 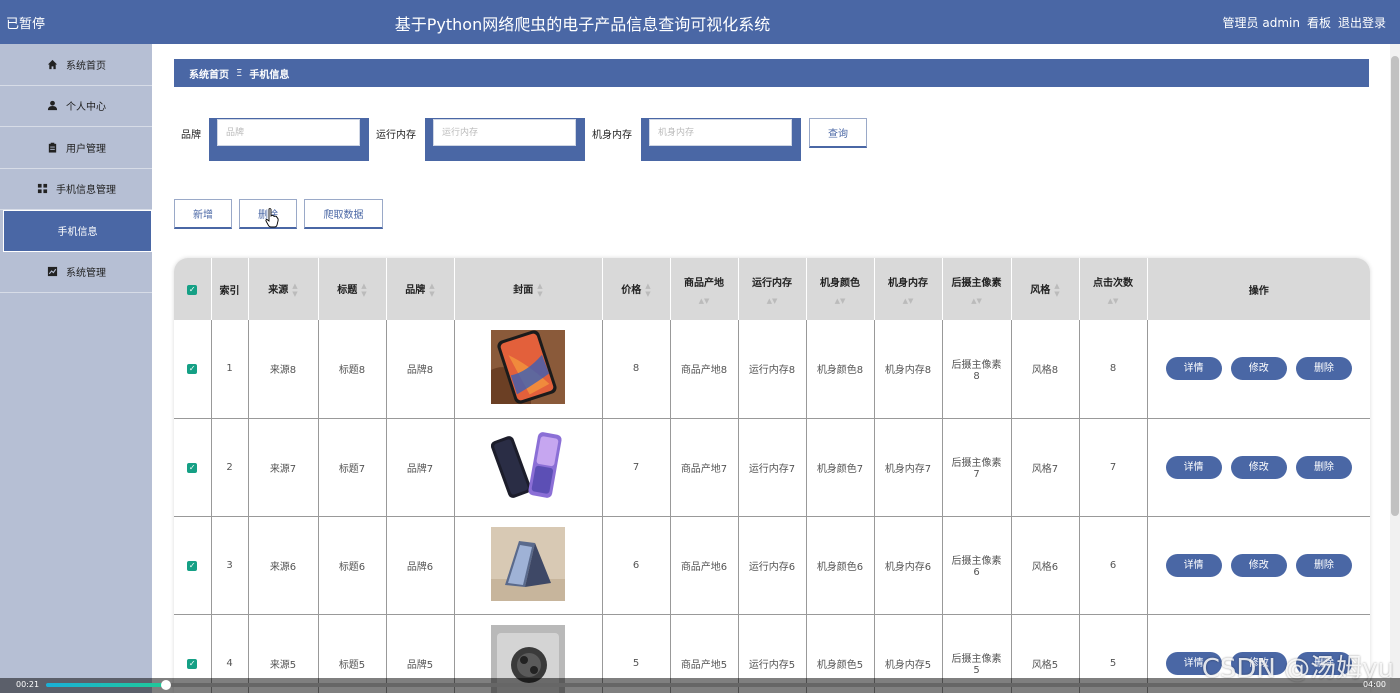 I want to click on cell-color: 机身颜色8, so click(x=840, y=369).